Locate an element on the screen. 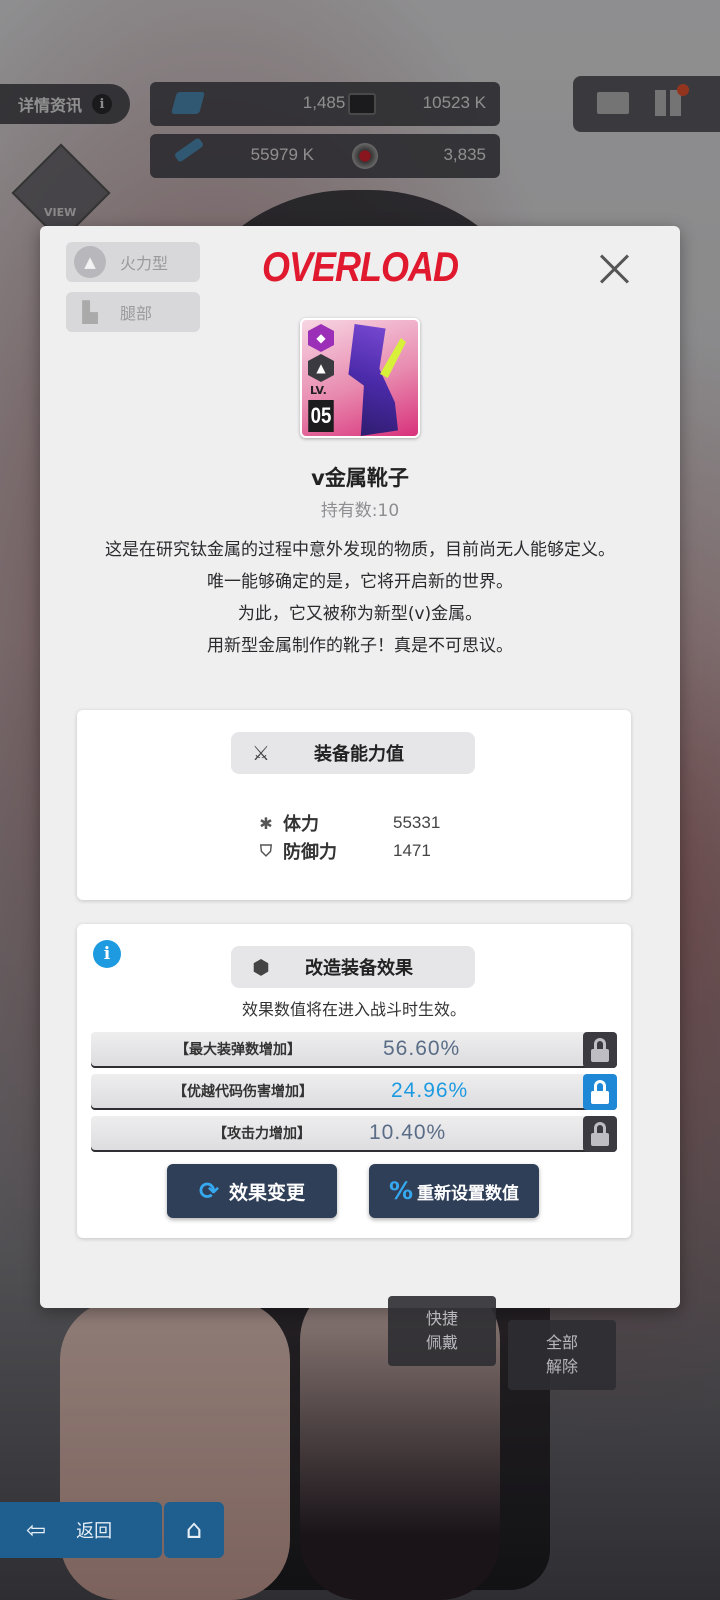 The height and width of the screenshot is (1600, 720). description-line: 唯一能够确定的是，它将开启新的世界。 is located at coordinates (360, 582).